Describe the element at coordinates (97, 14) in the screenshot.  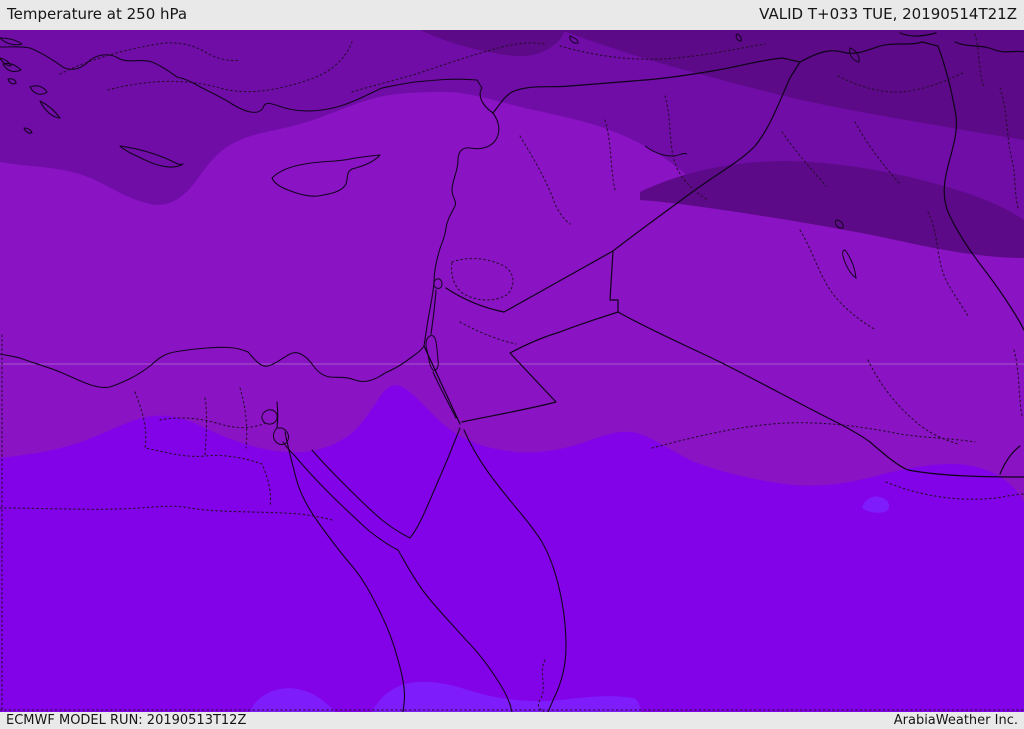
I see `page-title: Temperature at 250 hPa` at that location.